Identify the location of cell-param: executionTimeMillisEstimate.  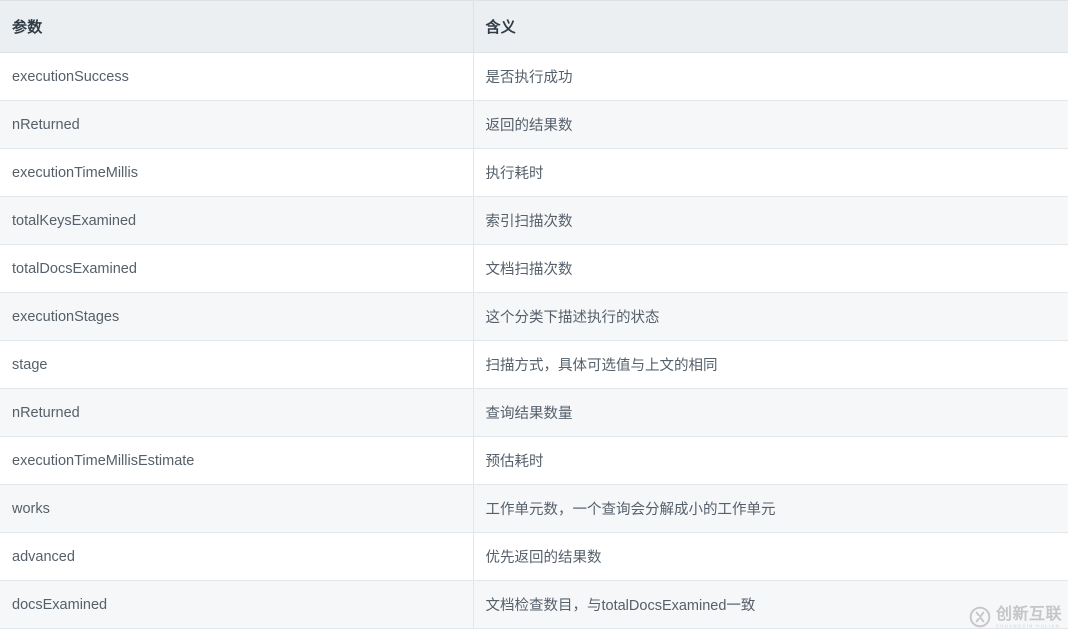
(237, 460).